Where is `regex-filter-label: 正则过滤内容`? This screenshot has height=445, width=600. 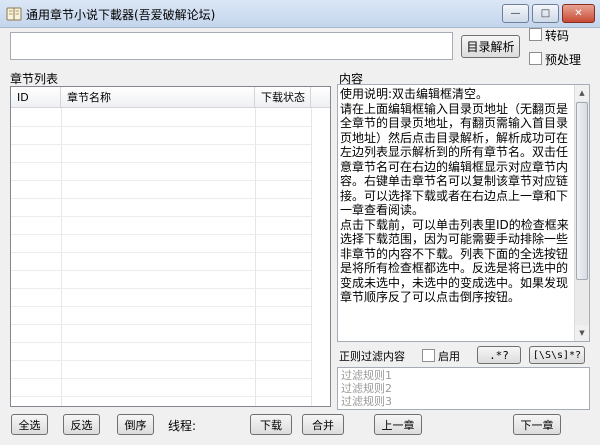
regex-filter-label: 正则过滤内容 is located at coordinates (372, 356).